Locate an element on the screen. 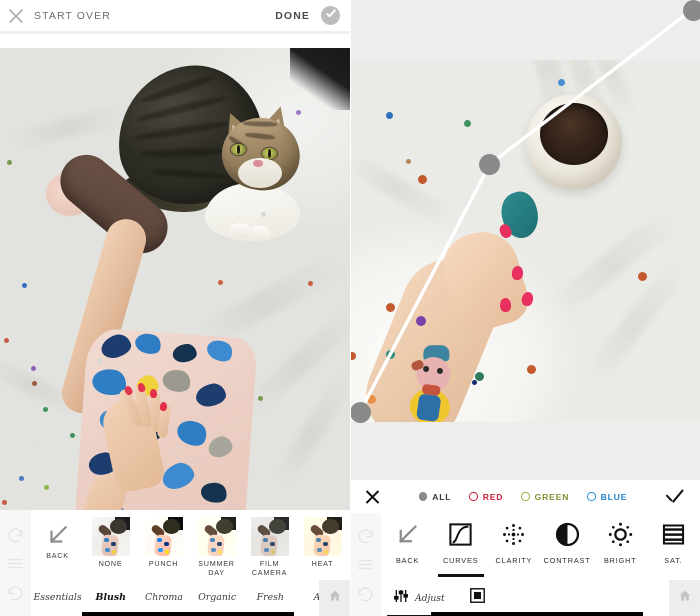  tool-clarity: CLARITY is located at coordinates (513, 546).